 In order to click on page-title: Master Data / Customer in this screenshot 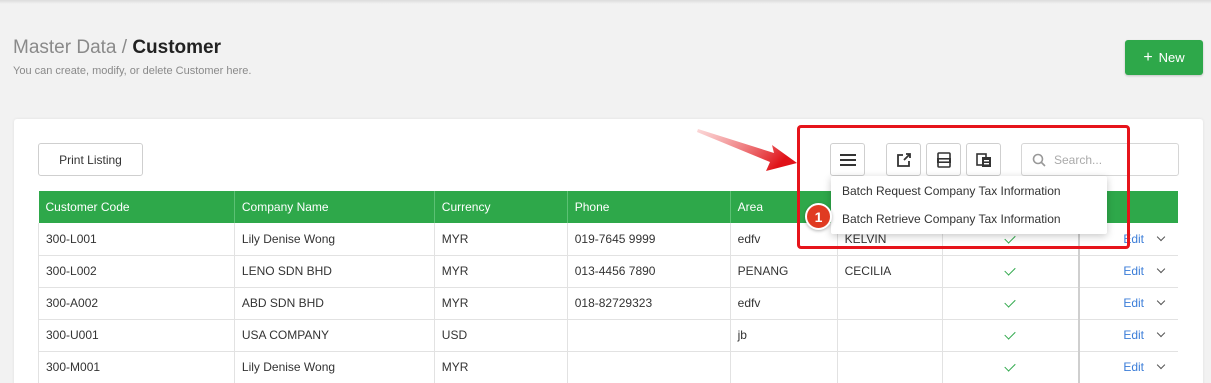, I will do `click(117, 48)`.